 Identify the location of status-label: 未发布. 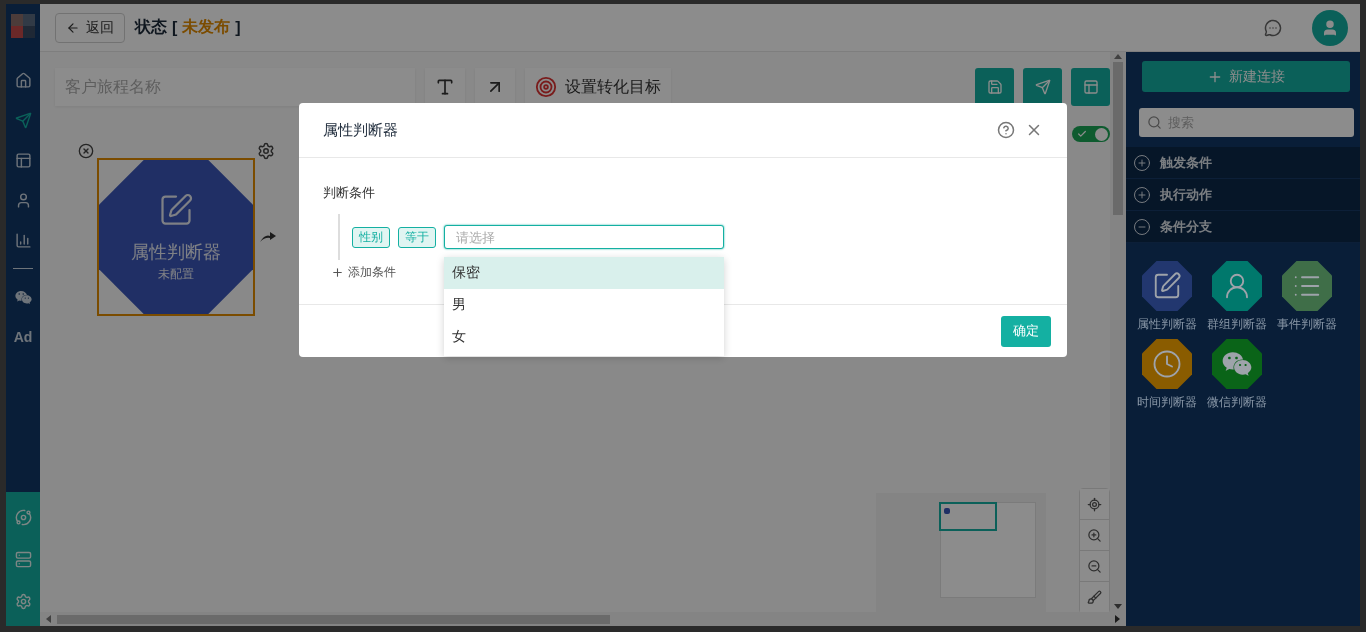
(206, 27).